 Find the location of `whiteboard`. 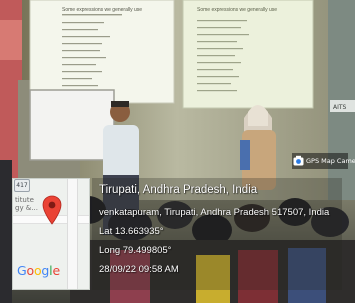

whiteboard is located at coordinates (72, 125).